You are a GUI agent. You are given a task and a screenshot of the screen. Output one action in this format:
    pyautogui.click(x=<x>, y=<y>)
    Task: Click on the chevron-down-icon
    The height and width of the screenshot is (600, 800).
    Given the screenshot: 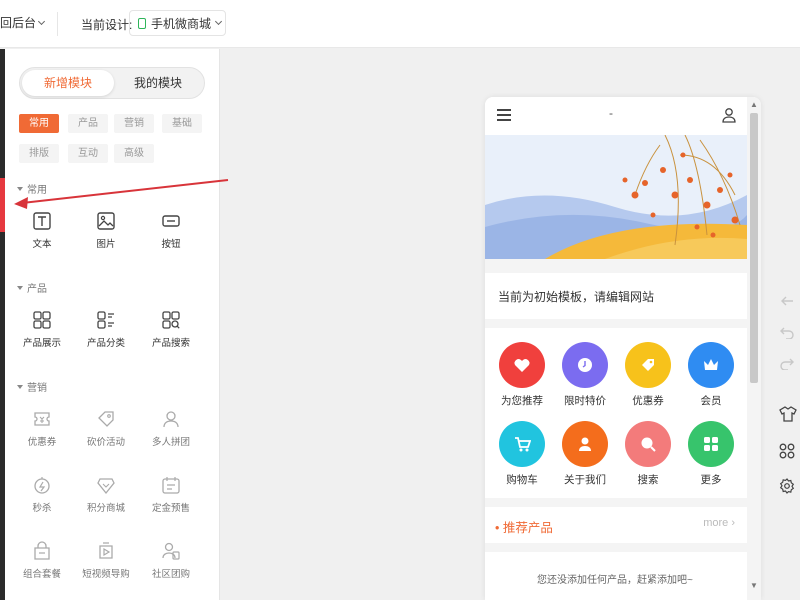 What is the action you would take?
    pyautogui.click(x=41, y=21)
    